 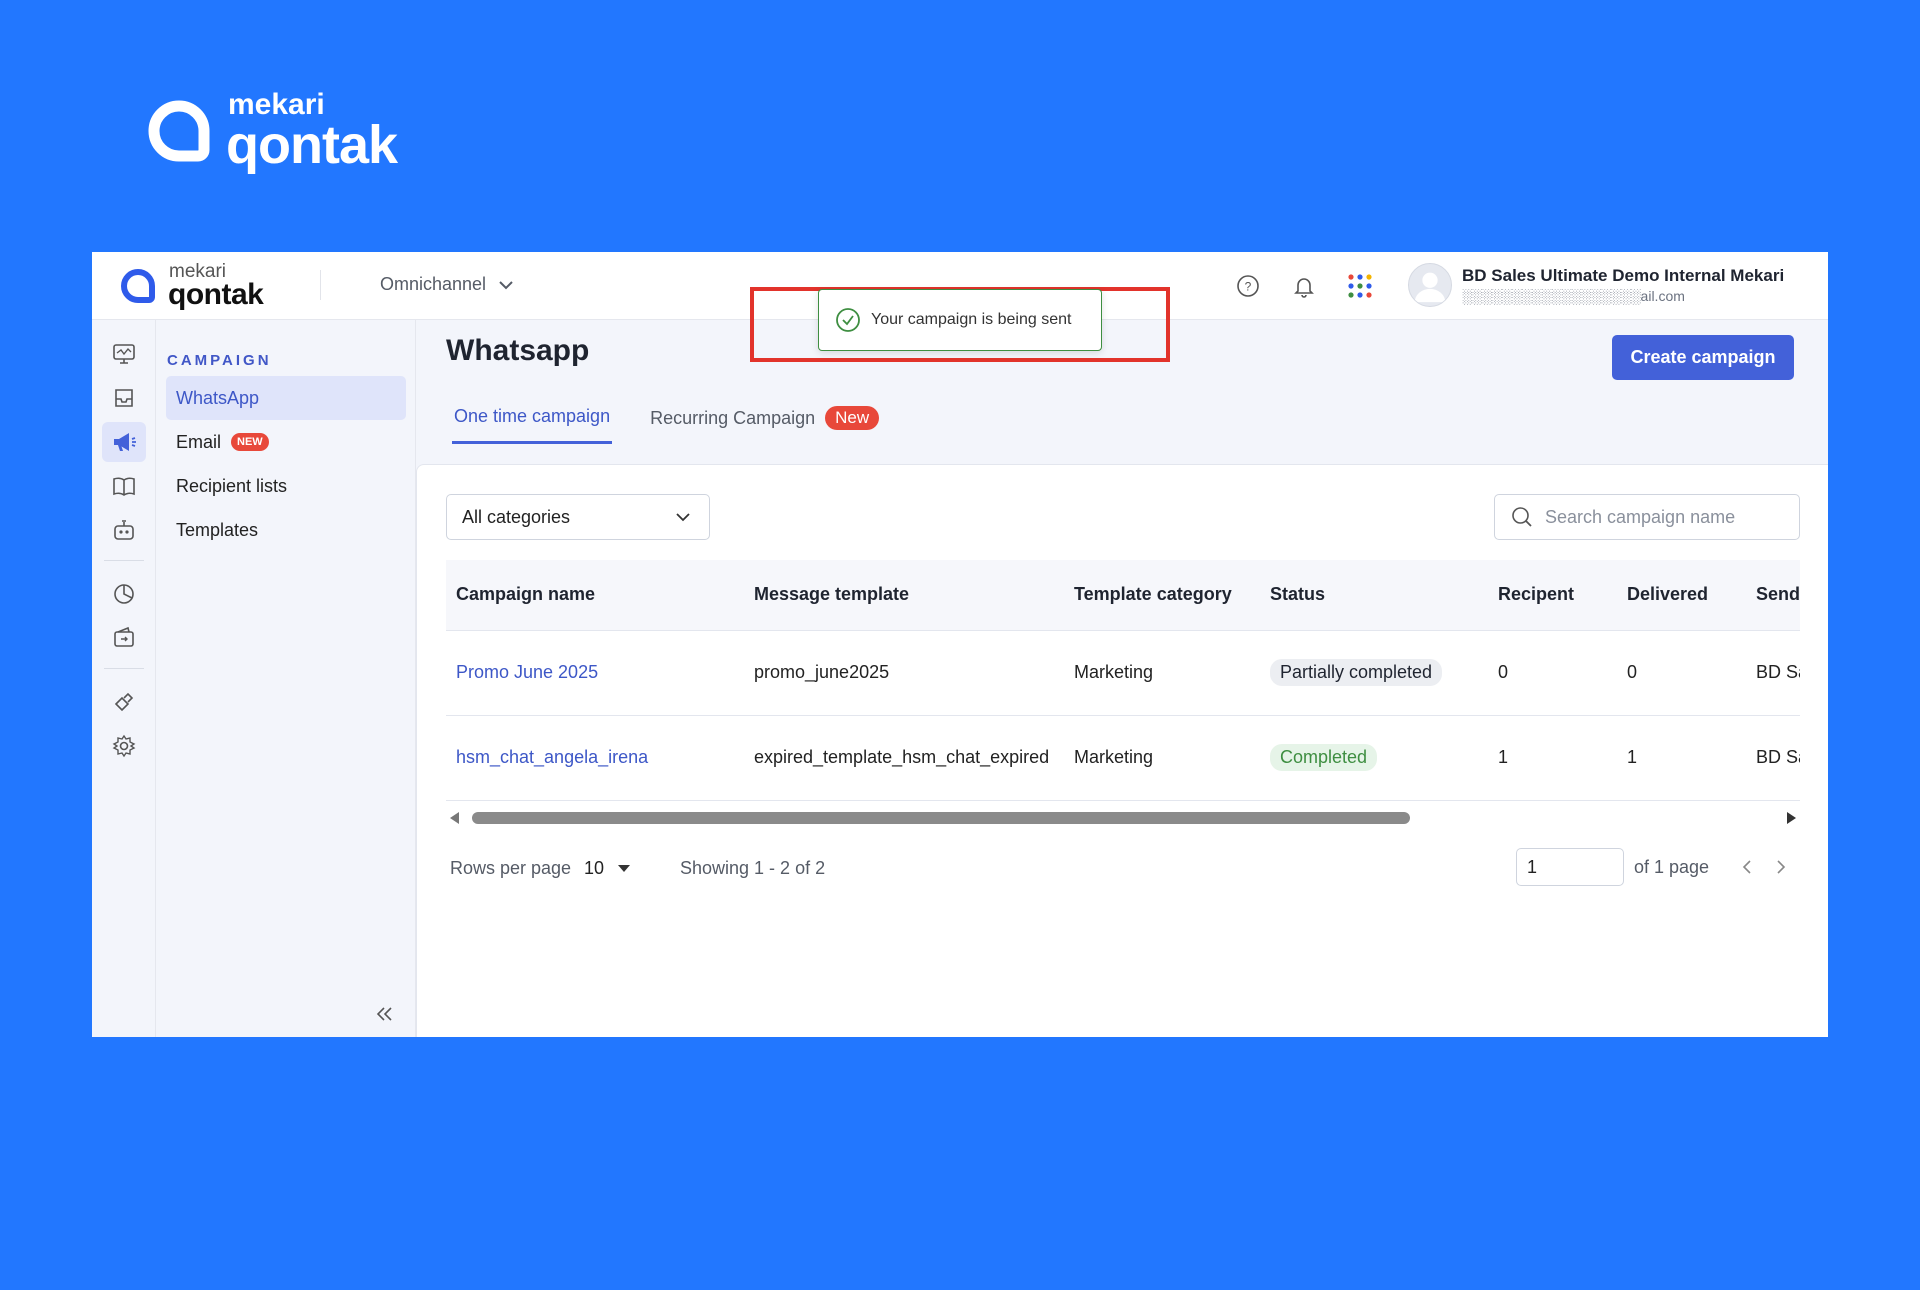 I want to click on column-header: Delivered, so click(x=1681, y=595).